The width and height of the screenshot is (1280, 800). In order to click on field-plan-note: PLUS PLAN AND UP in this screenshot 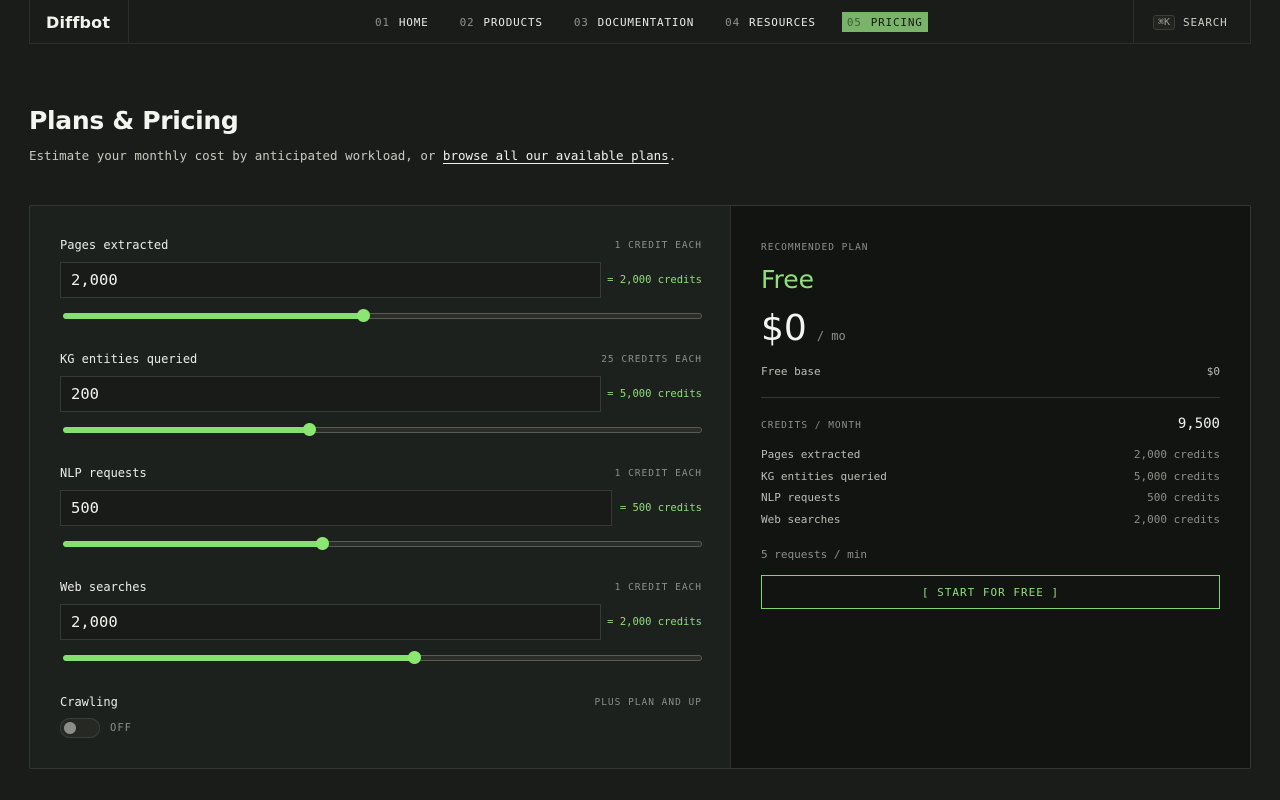, I will do `click(648, 702)`.